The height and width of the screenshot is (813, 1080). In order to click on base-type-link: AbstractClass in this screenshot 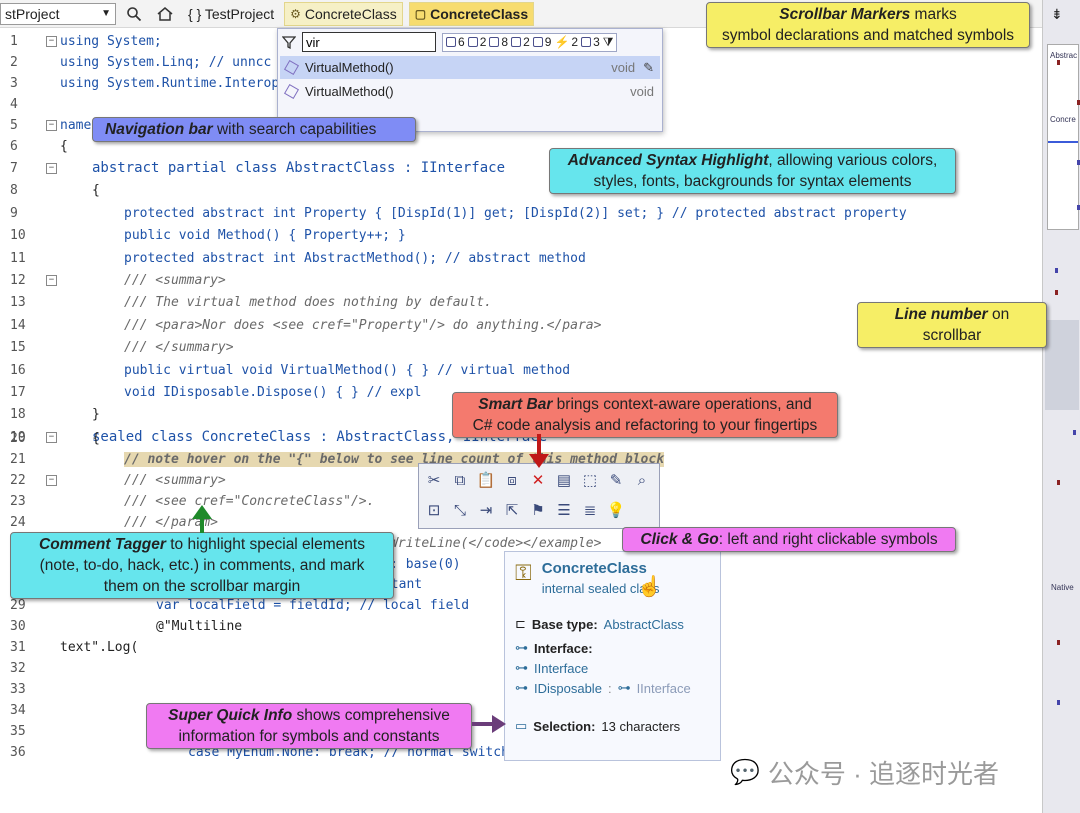, I will do `click(644, 624)`.